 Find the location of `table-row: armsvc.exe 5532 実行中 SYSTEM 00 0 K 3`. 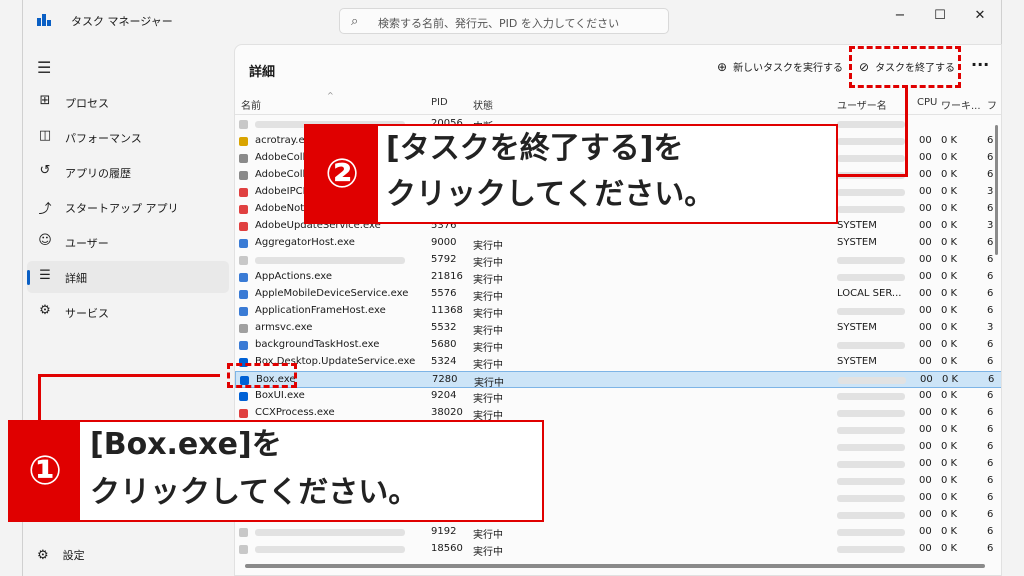

table-row: armsvc.exe 5532 実行中 SYSTEM 00 0 K 3 is located at coordinates (618, 328).